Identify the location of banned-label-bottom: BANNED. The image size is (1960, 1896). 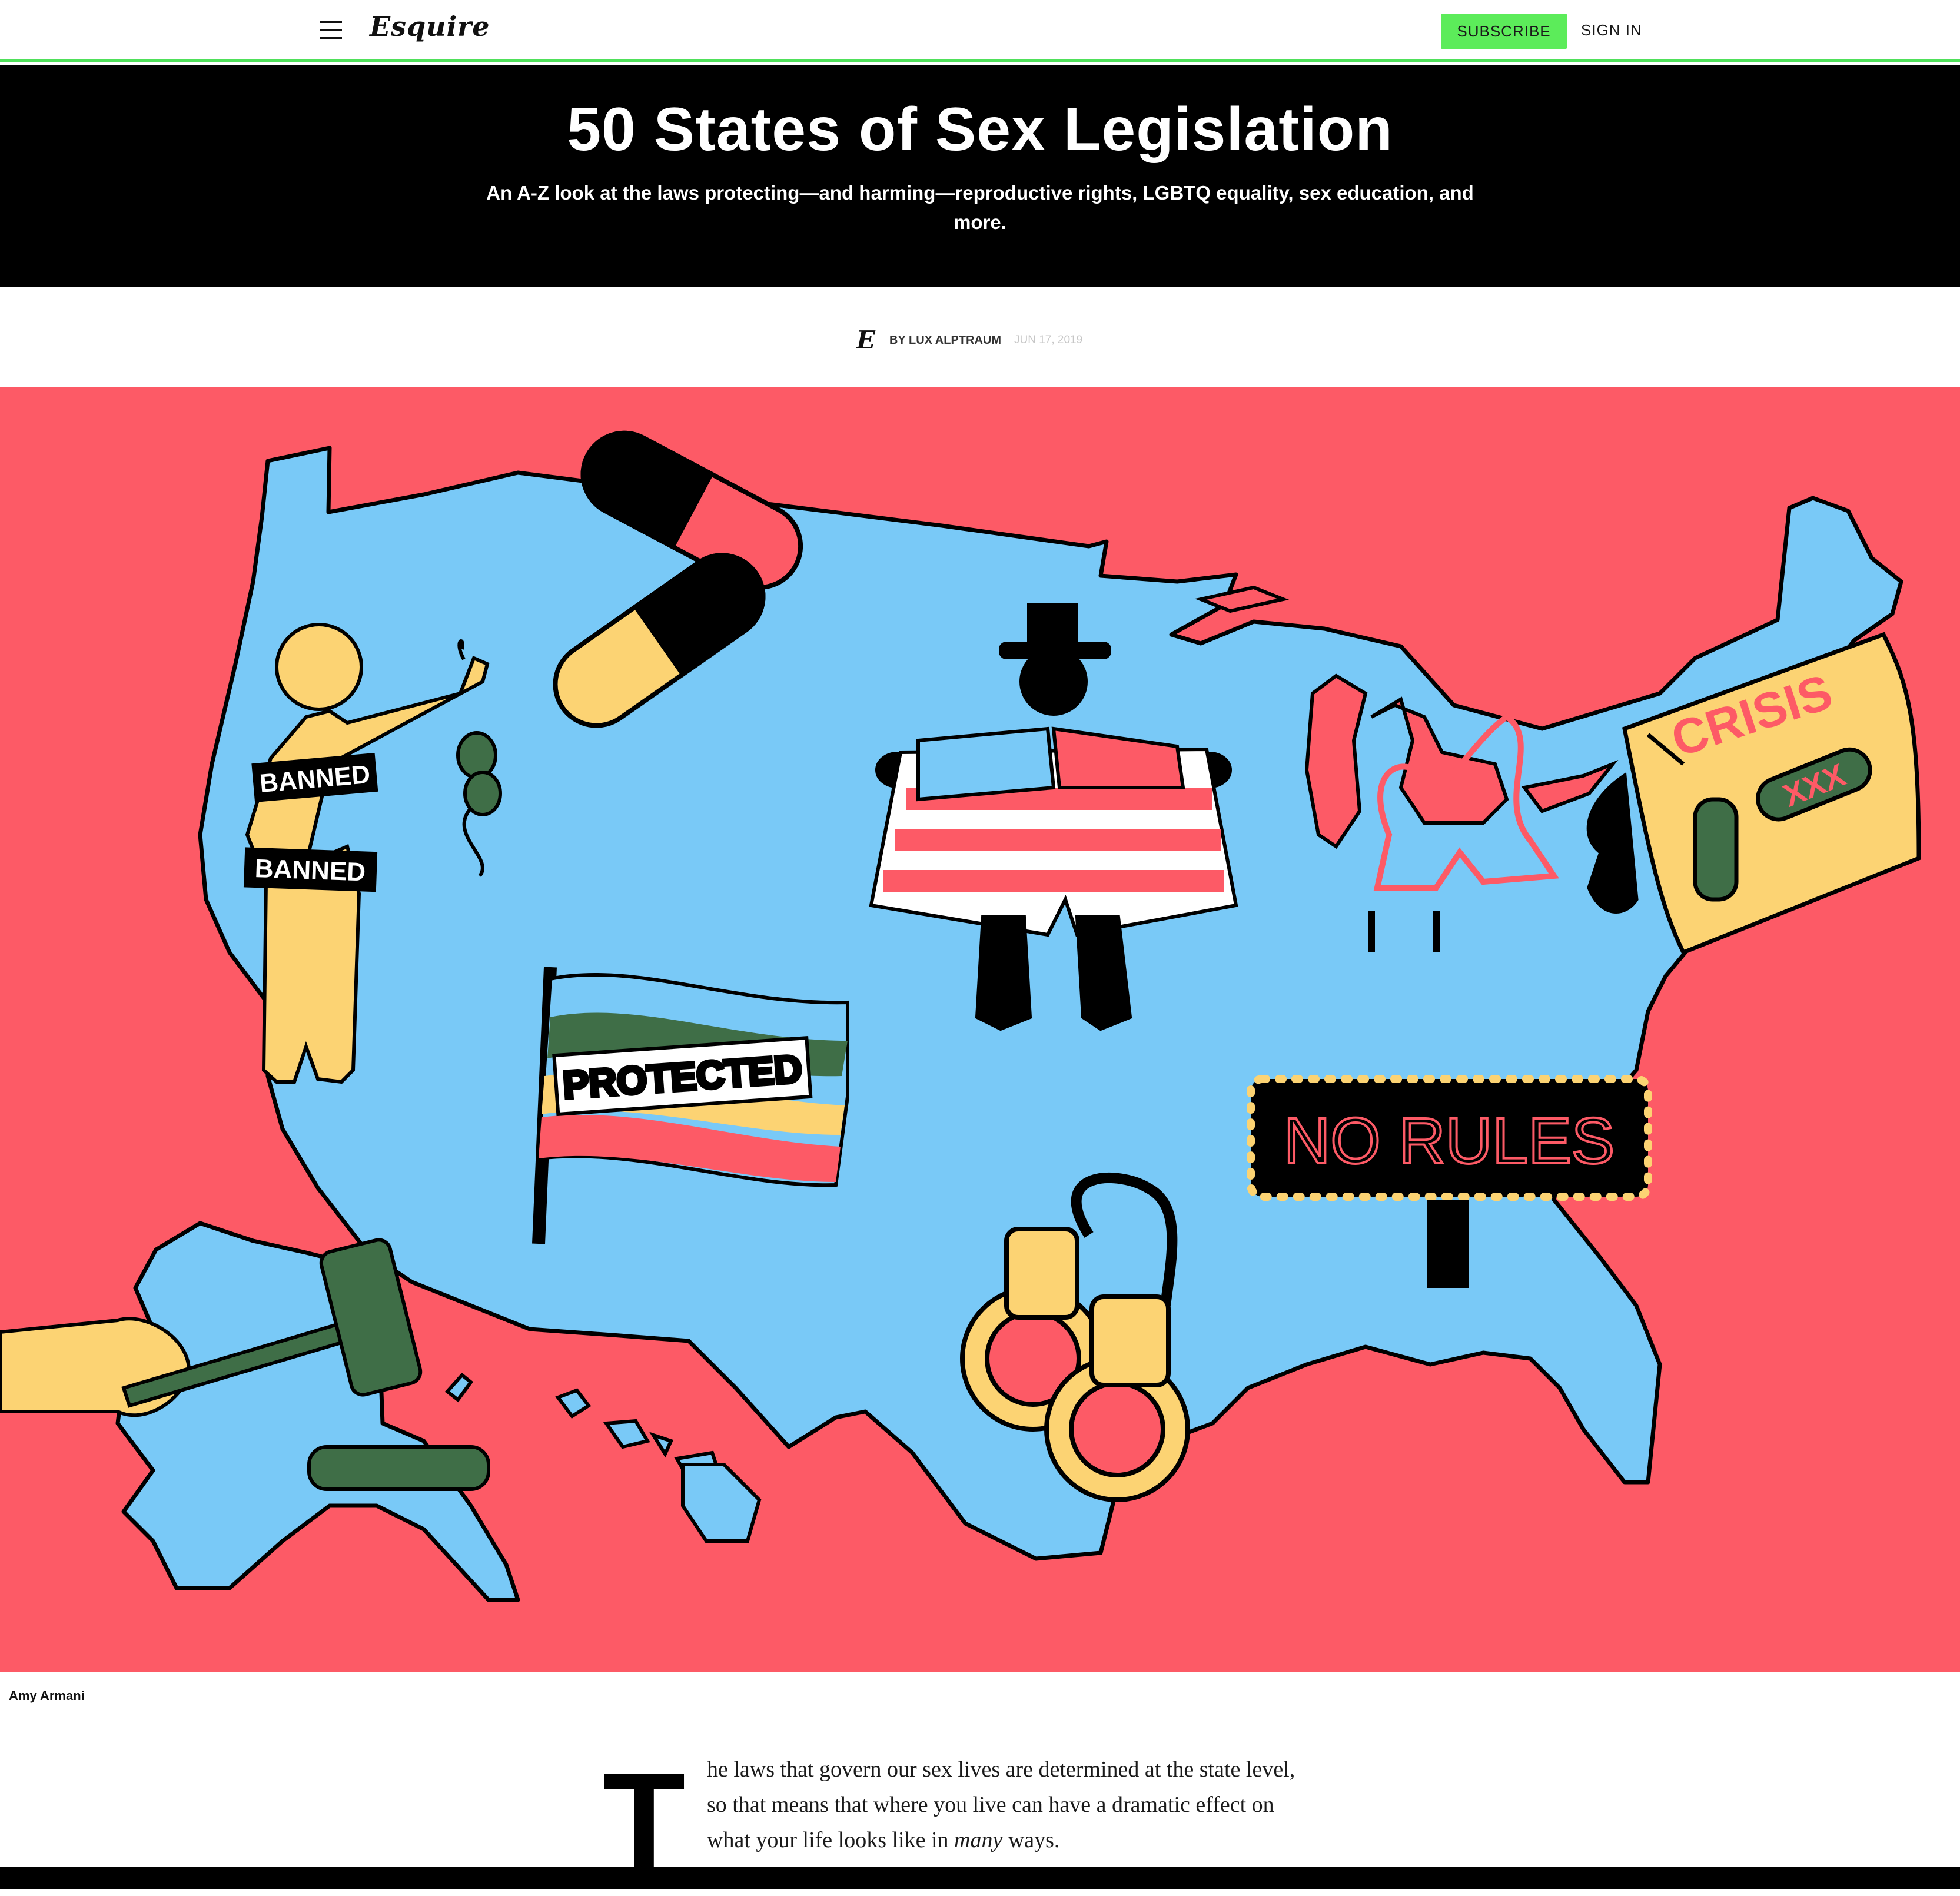
(310, 870).